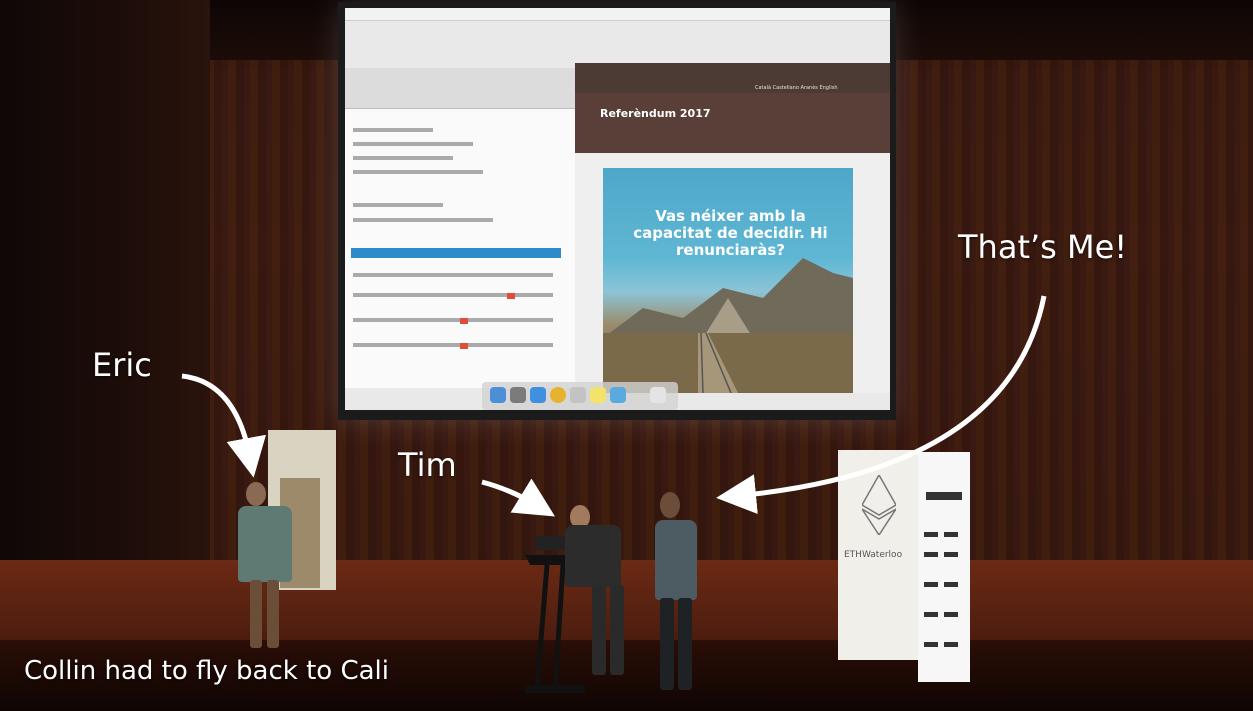 The width and height of the screenshot is (1253, 711). I want to click on label-me: That’s Me!, so click(1043, 247).